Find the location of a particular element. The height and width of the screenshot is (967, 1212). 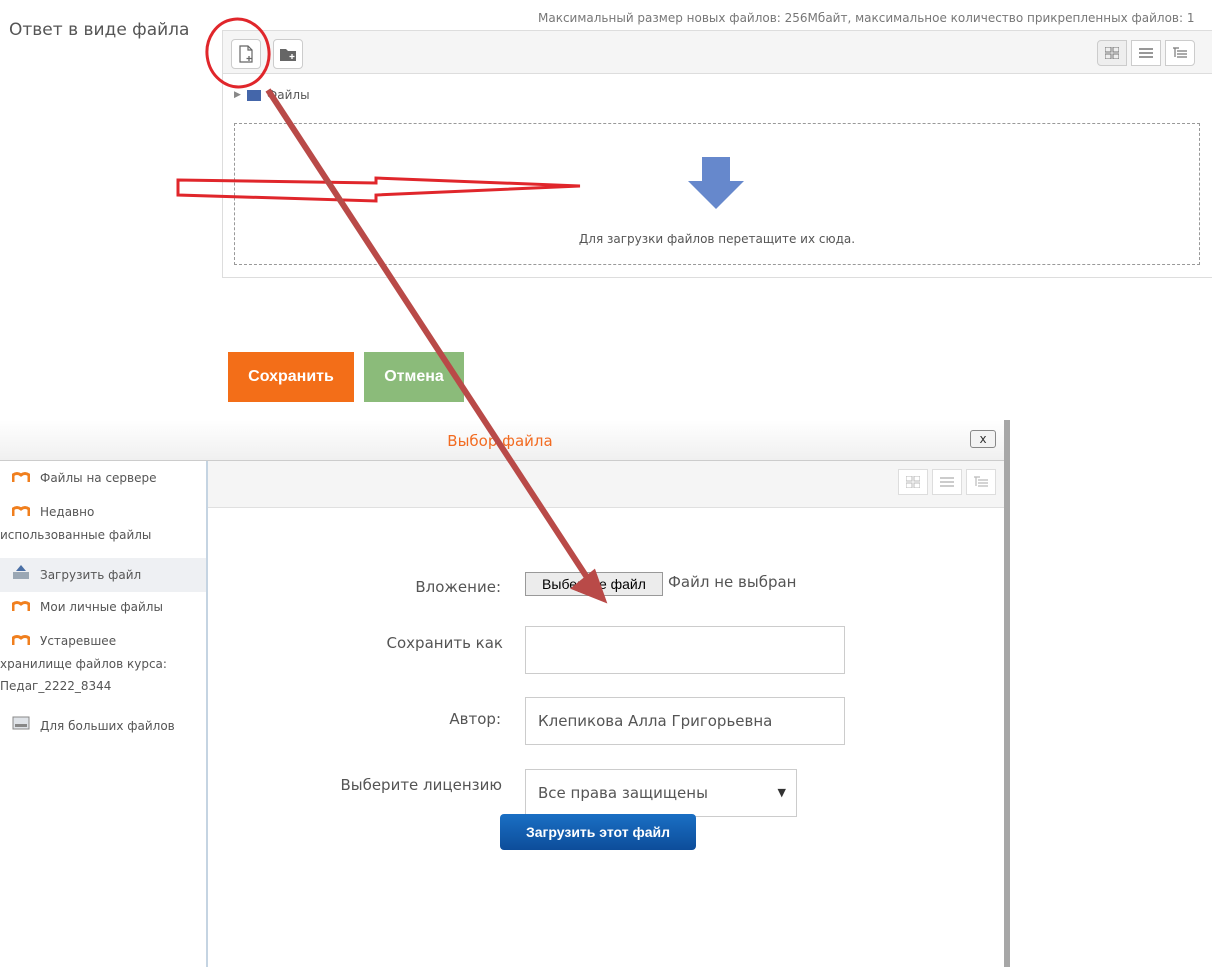

sidebar-item-large-files: Для больших файлов is located at coordinates (103, 726).